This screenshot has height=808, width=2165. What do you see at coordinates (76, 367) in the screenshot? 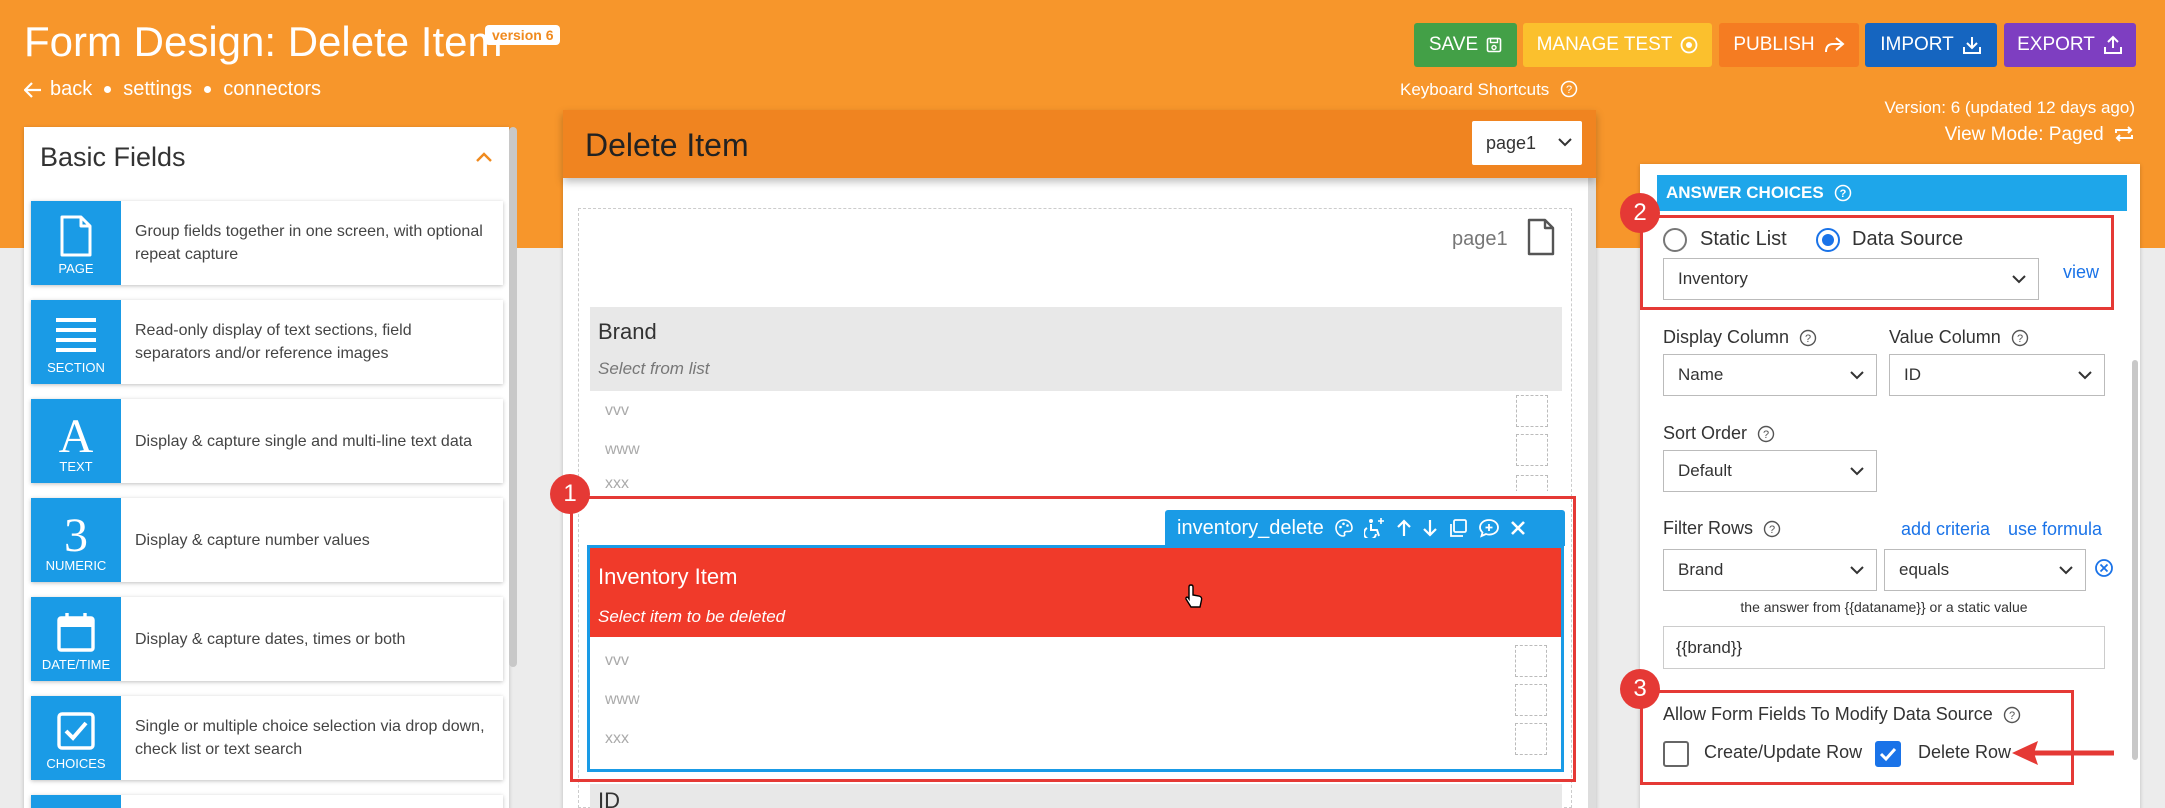
I see `field-section-label: SECTION` at bounding box center [76, 367].